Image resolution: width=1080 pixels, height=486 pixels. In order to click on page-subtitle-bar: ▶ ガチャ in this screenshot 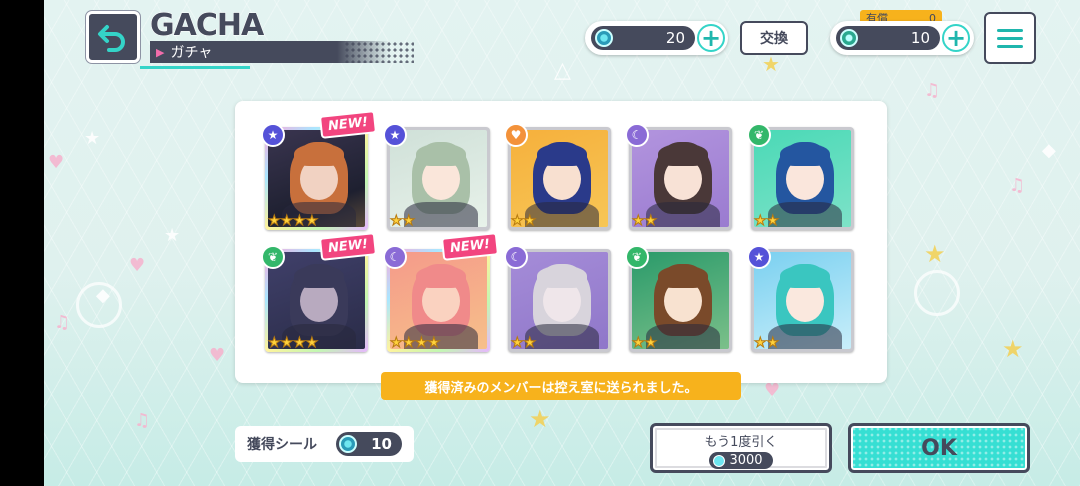, I will do `click(282, 52)`.